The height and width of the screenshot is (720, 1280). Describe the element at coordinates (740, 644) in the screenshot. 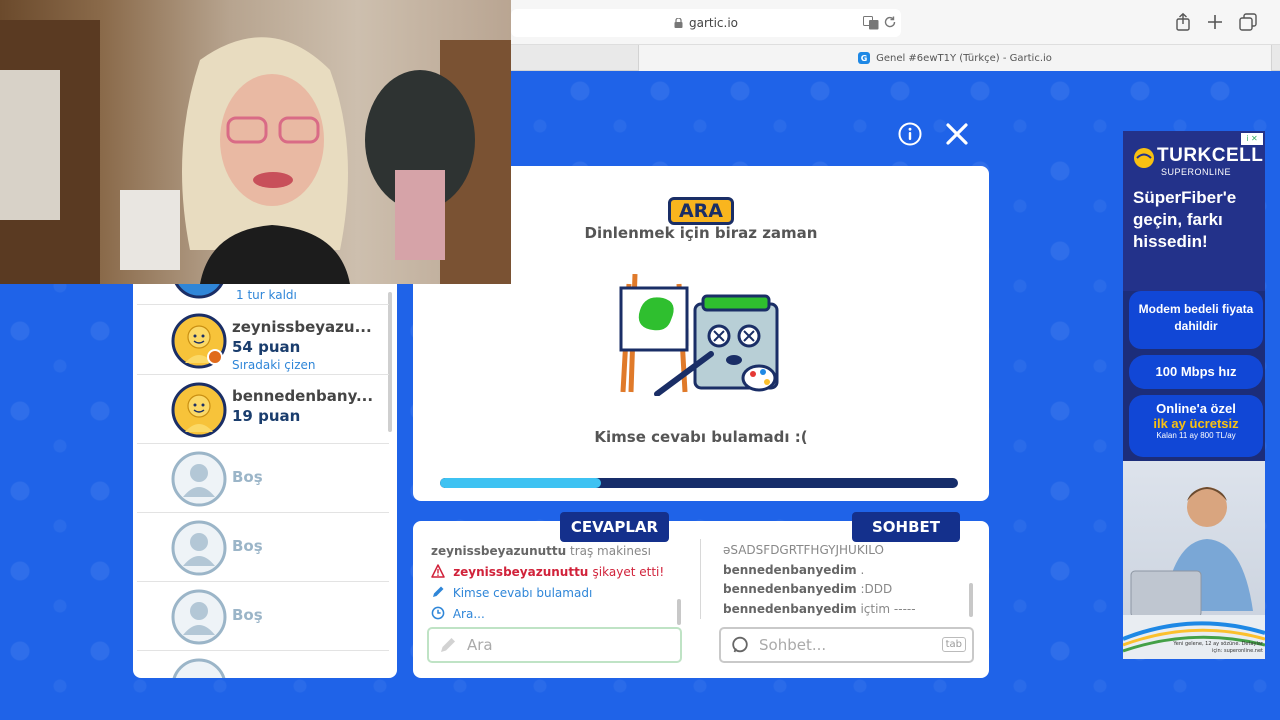

I see `chat-bubble-icon` at that location.